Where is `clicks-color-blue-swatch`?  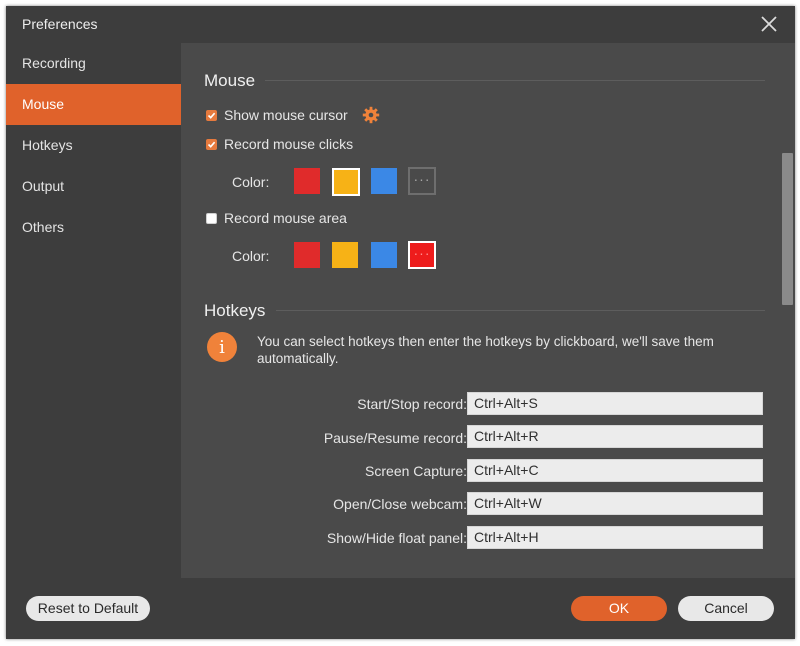 clicks-color-blue-swatch is located at coordinates (384, 181).